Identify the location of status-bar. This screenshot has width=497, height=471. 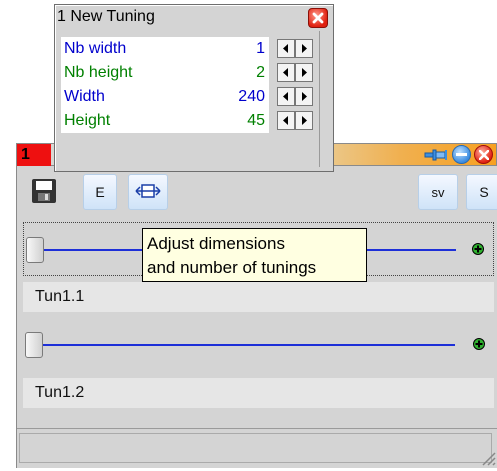
(257, 448).